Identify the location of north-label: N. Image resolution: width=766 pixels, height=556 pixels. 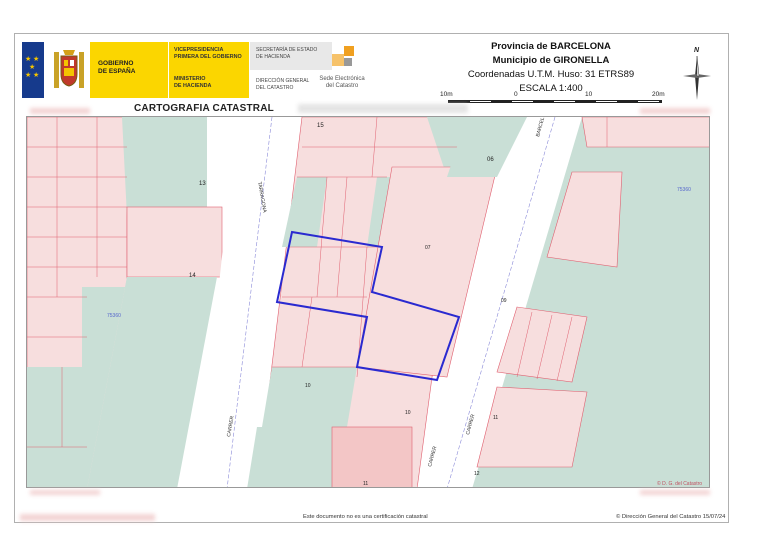
(697, 50).